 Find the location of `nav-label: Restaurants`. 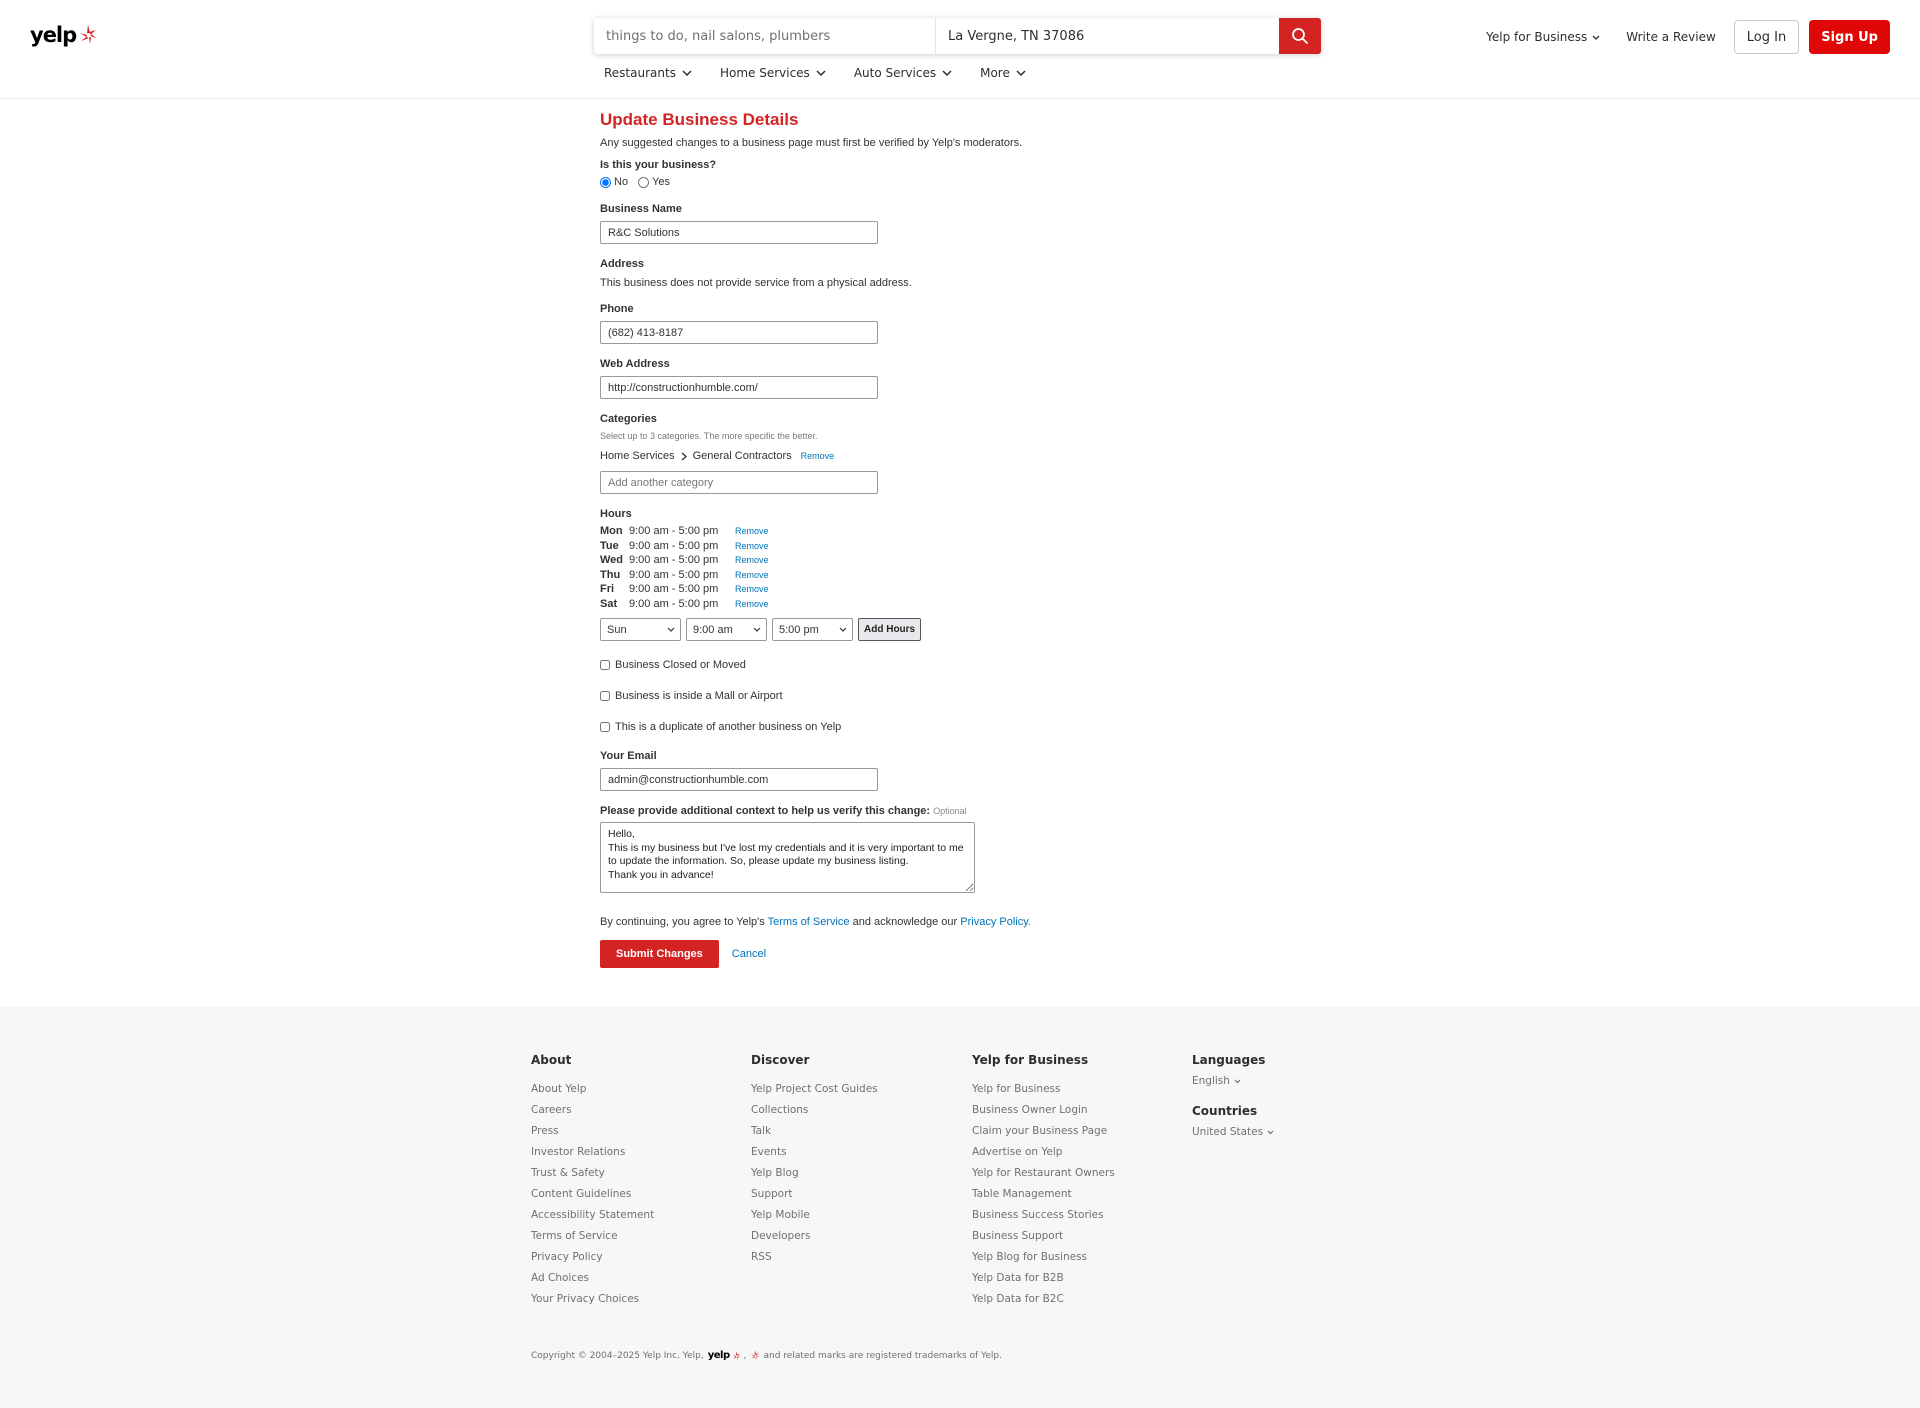

nav-label: Restaurants is located at coordinates (640, 73).